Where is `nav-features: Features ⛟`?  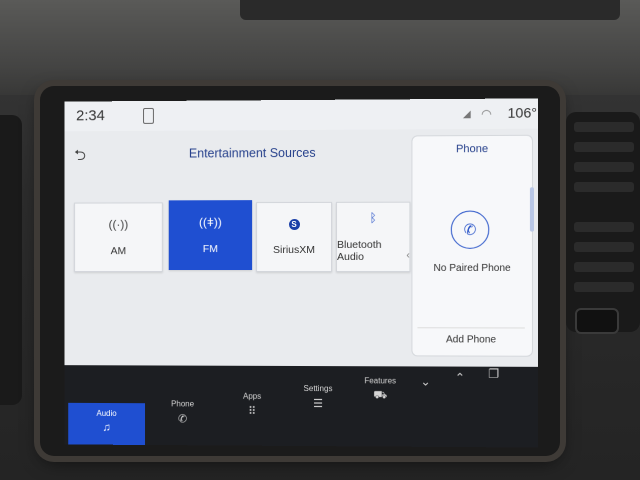 nav-features: Features ⛟ is located at coordinates (380, 389).